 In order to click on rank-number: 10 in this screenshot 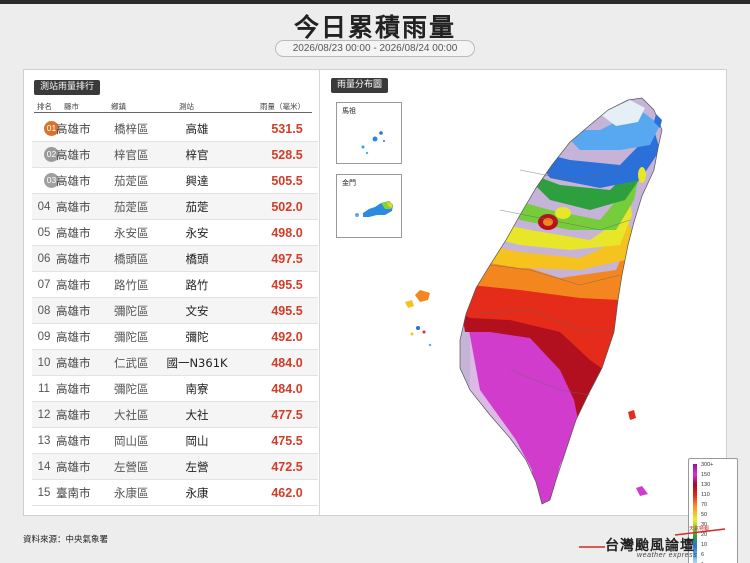, I will do `click(44, 363)`.